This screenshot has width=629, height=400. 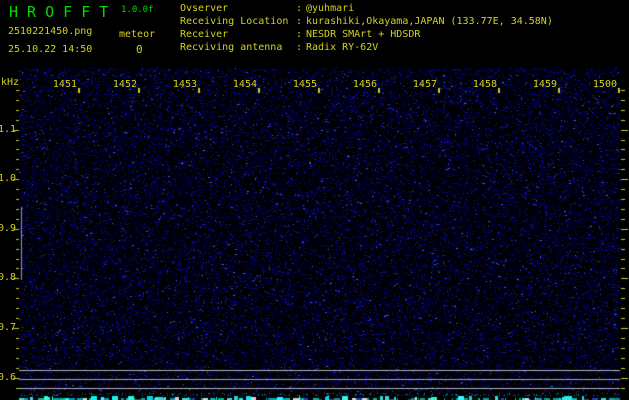 What do you see at coordinates (124, 84) in the screenshot?
I see `time-axis-label: 1452` at bounding box center [124, 84].